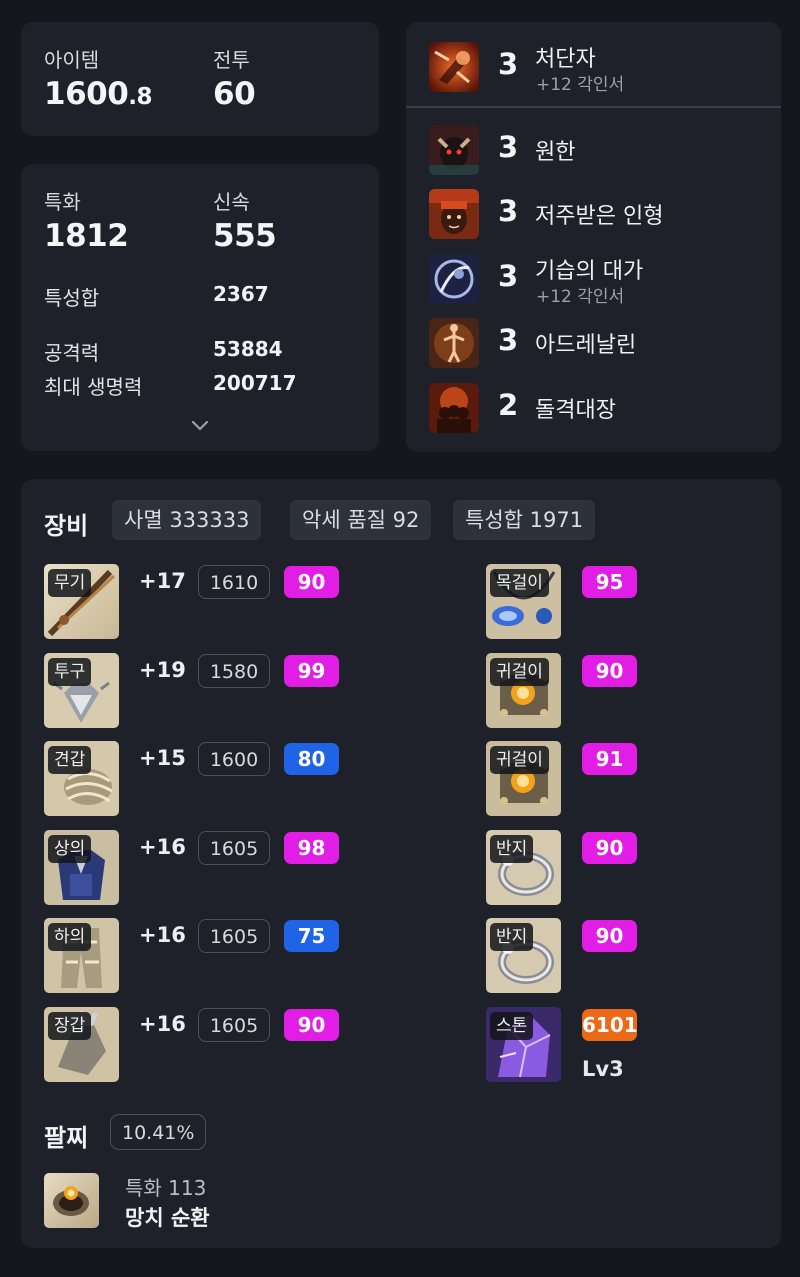 The height and width of the screenshot is (1277, 800). Describe the element at coordinates (162, 758) in the screenshot. I see `honing-level: +15` at that location.